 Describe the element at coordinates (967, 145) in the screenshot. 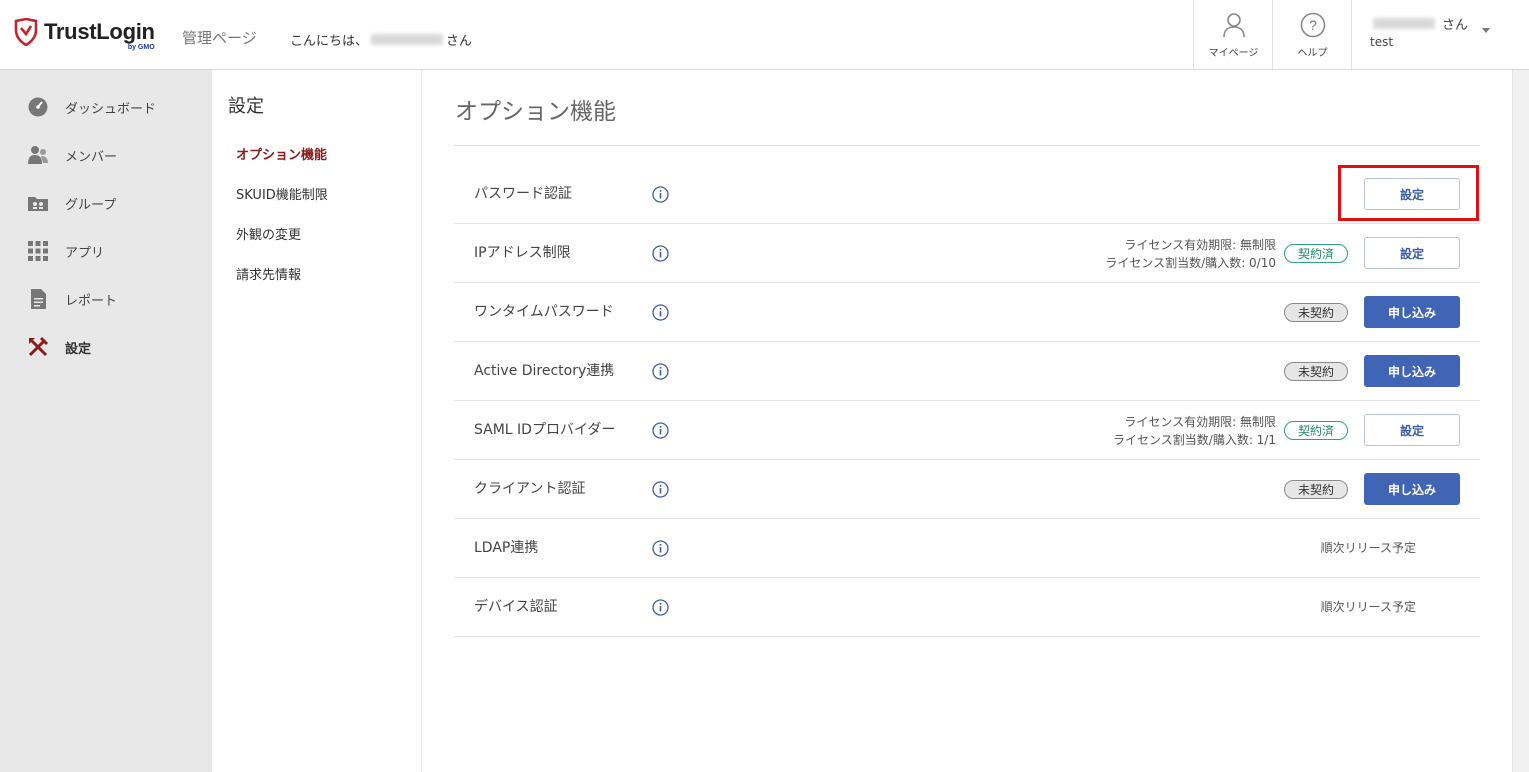

I see `title-divider` at that location.